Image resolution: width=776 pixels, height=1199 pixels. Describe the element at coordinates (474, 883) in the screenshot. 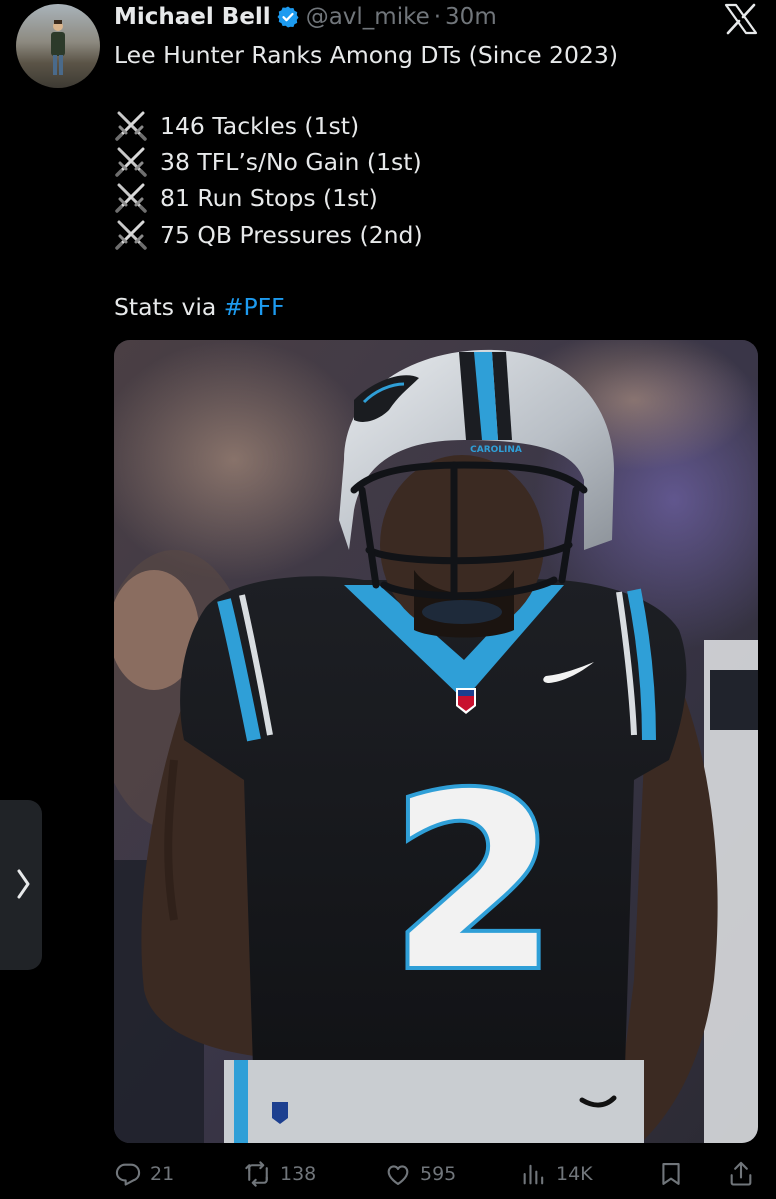

I see `jersey-number: 2` at that location.